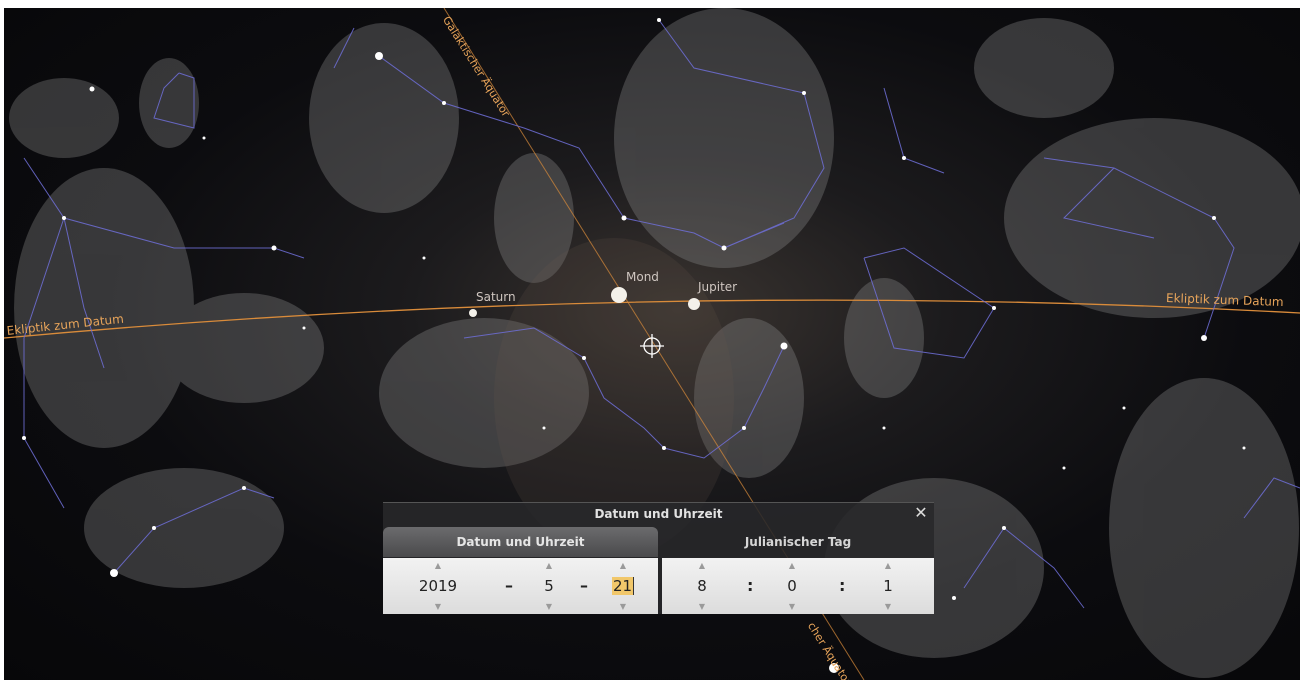  What do you see at coordinates (473, 313) in the screenshot?
I see `saturn-marker` at bounding box center [473, 313].